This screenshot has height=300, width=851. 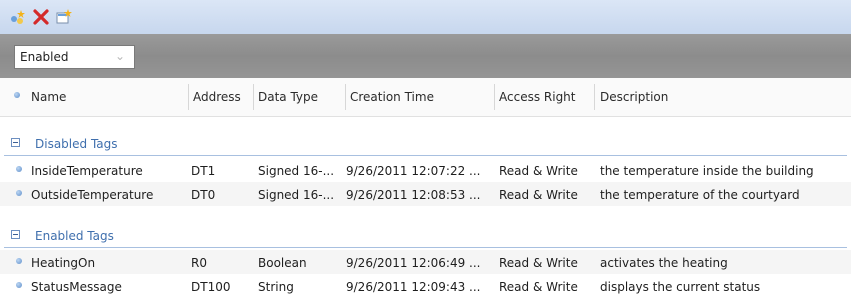 I want to click on cell-description: activates the heating, so click(x=664, y=263).